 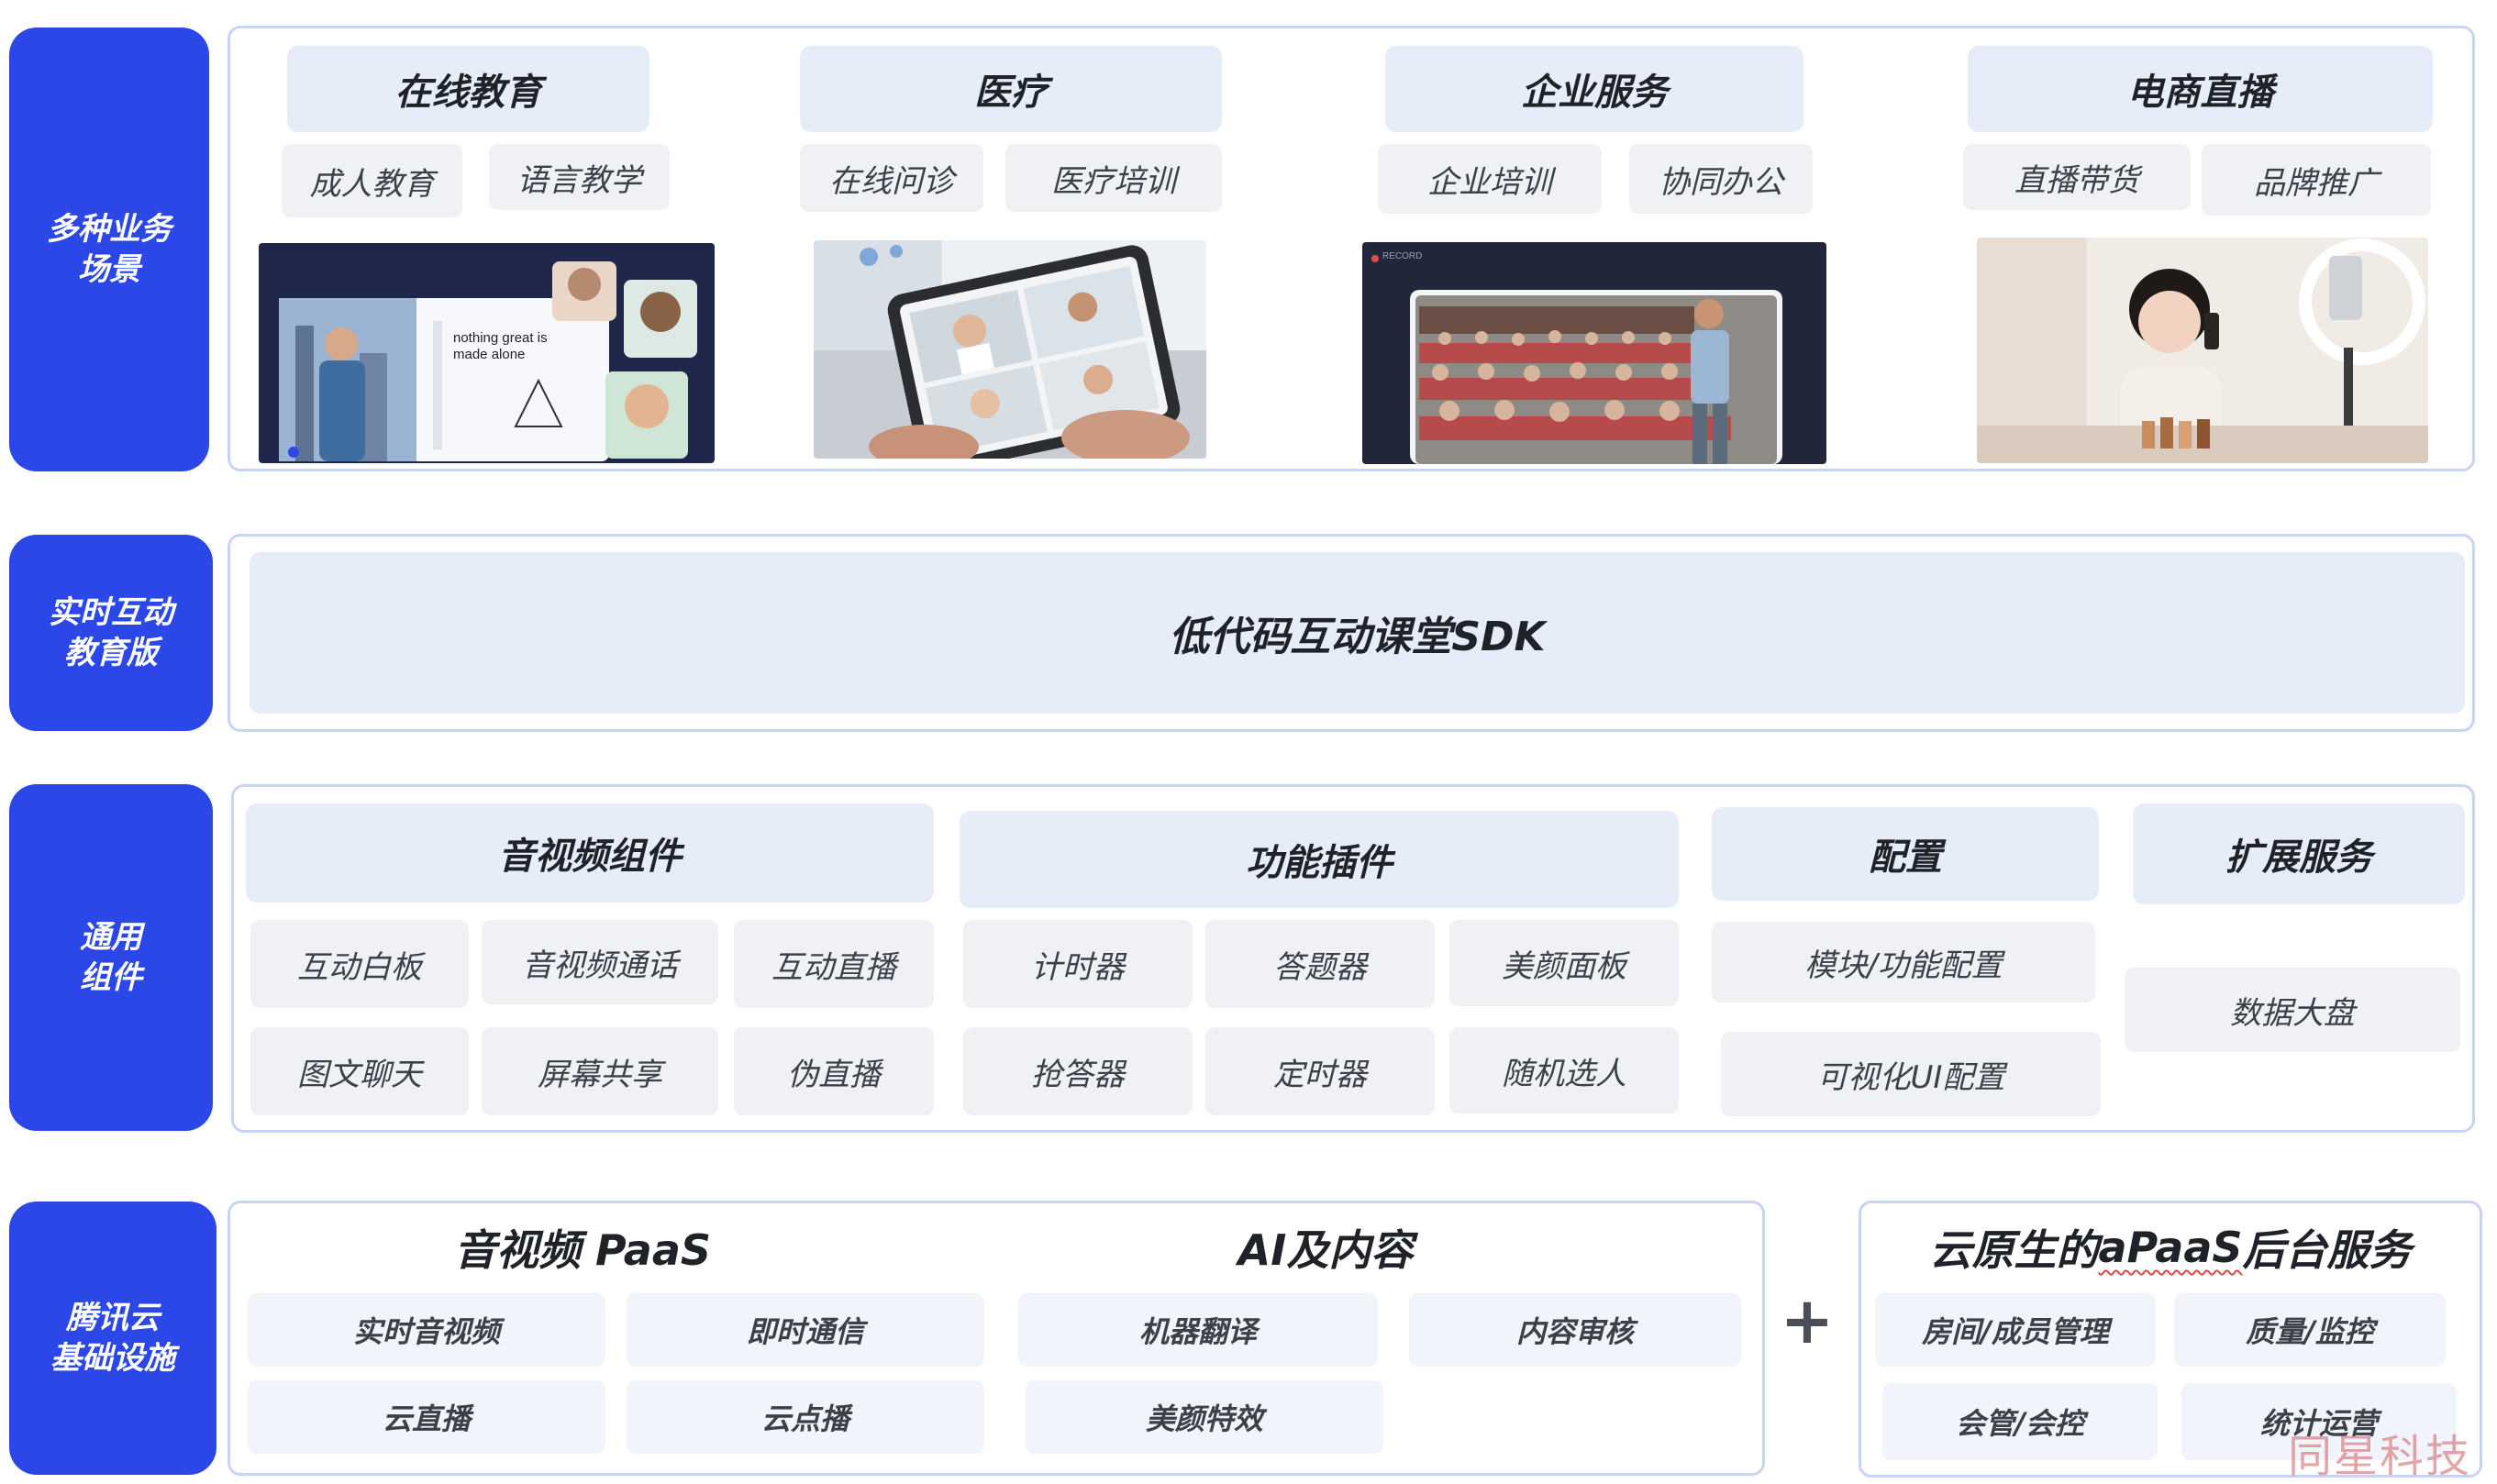 I want to click on livestream-image, so click(x=2202, y=350).